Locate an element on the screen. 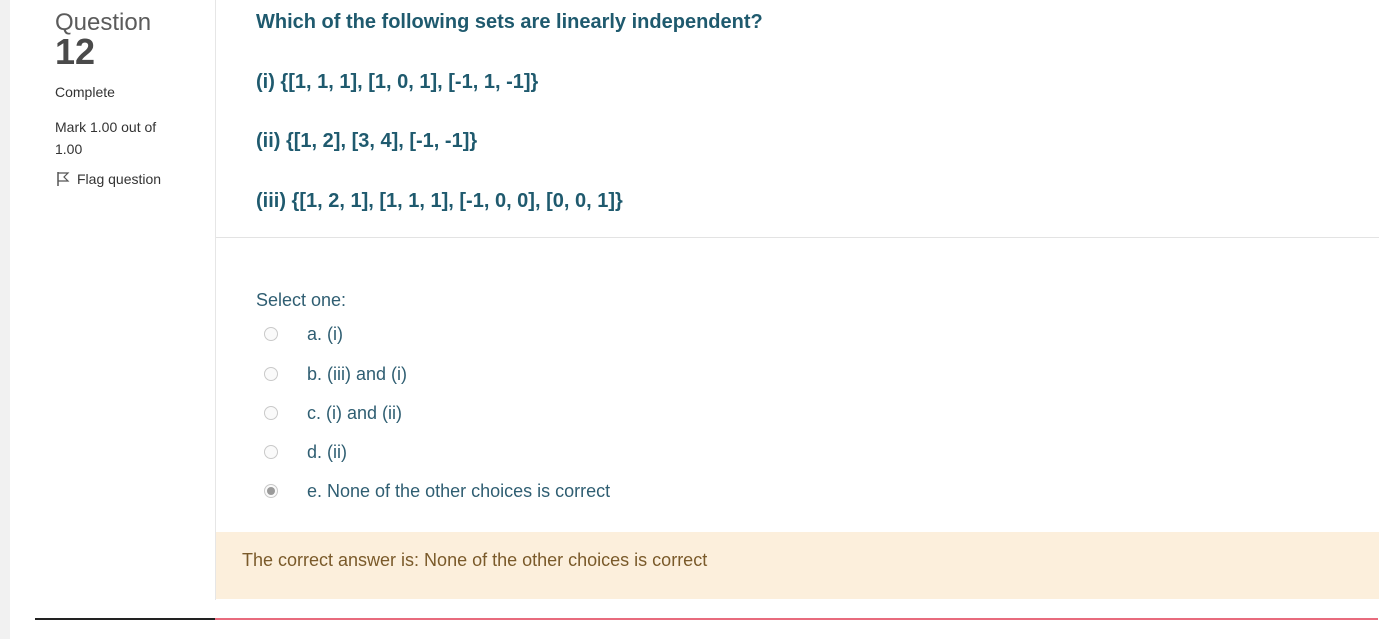 This screenshot has width=1395, height=639. answer-option-e: e. None of the other choices is correct is located at coordinates (433, 491).